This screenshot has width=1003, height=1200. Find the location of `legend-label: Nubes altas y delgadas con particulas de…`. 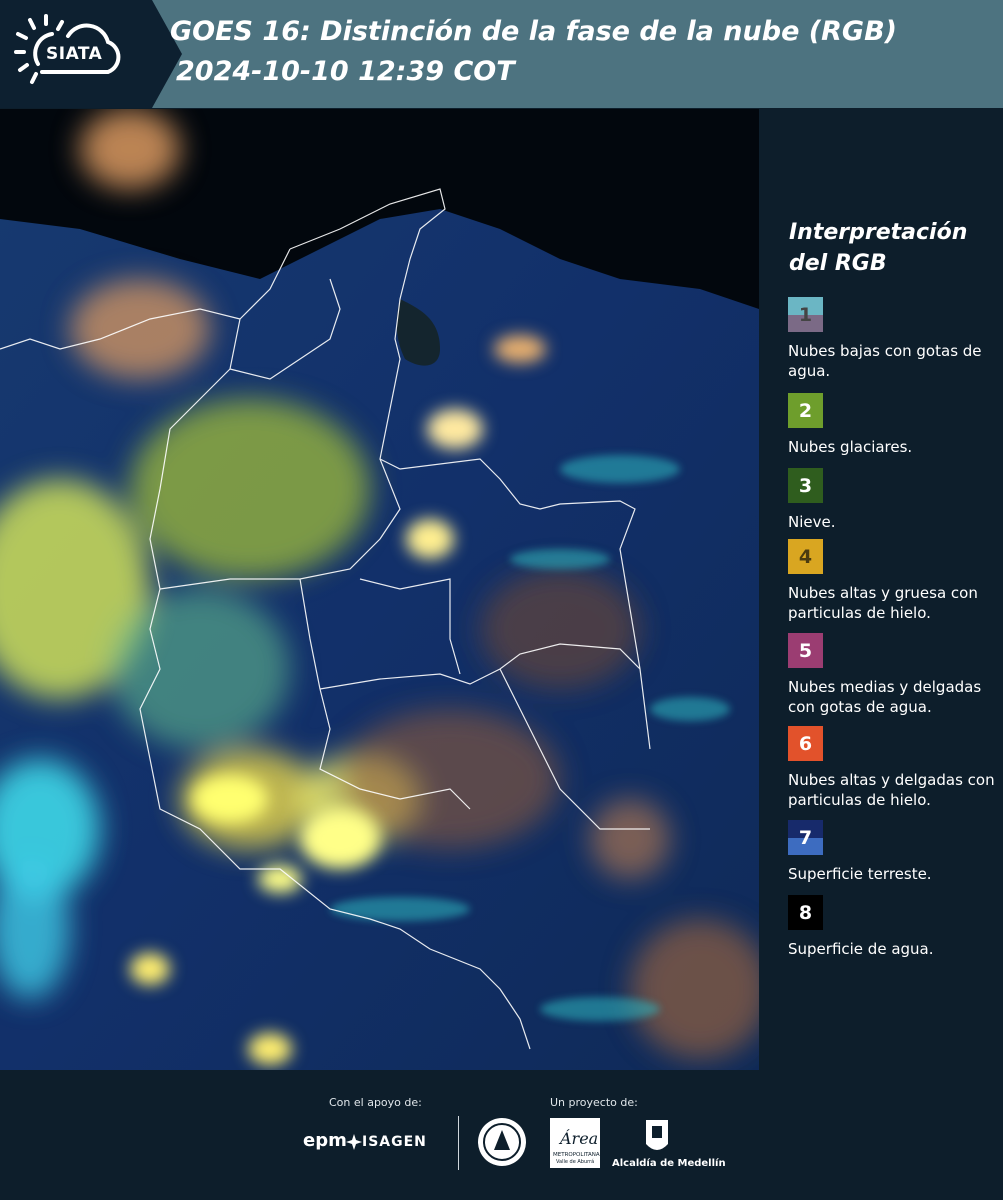

legend-label: Nubes altas y delgadas con particulas de… is located at coordinates (891, 790).